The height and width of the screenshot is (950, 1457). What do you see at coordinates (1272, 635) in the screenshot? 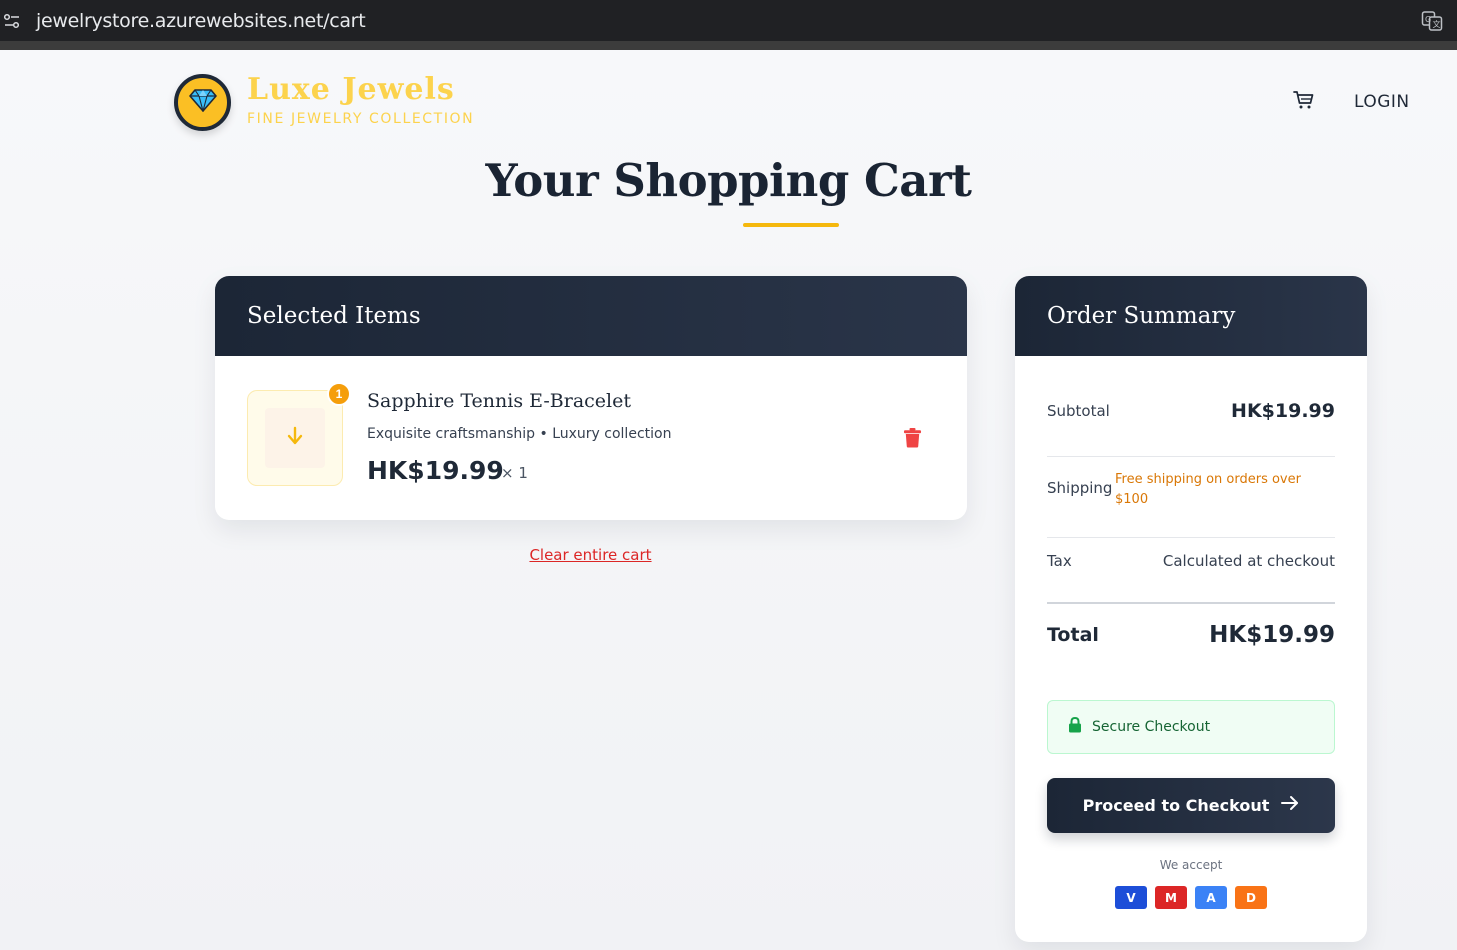
I see `total-value: HK$19.99` at bounding box center [1272, 635].